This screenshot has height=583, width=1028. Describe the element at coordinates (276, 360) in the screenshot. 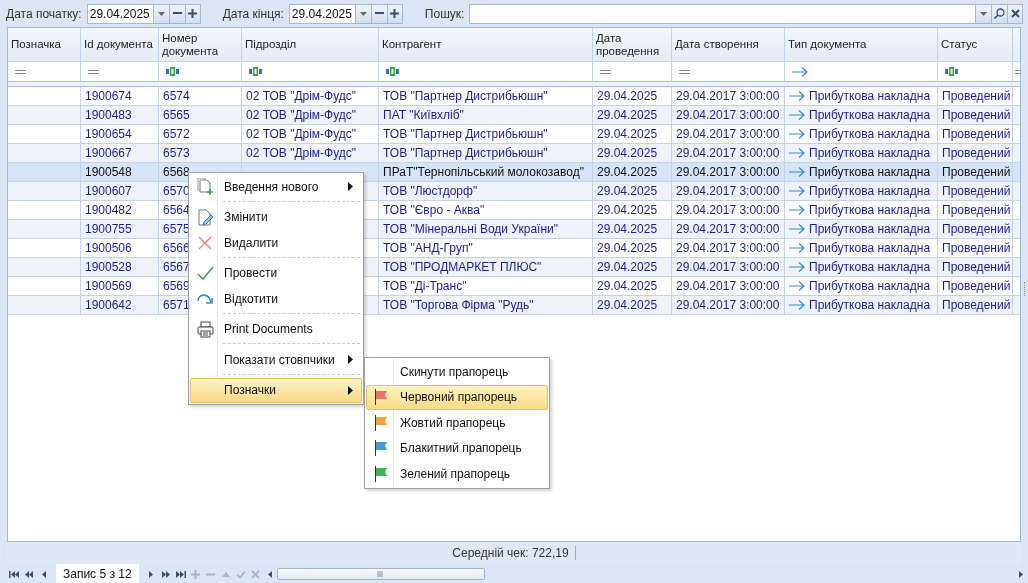

I see `menu-item: Показати стовпчики` at that location.